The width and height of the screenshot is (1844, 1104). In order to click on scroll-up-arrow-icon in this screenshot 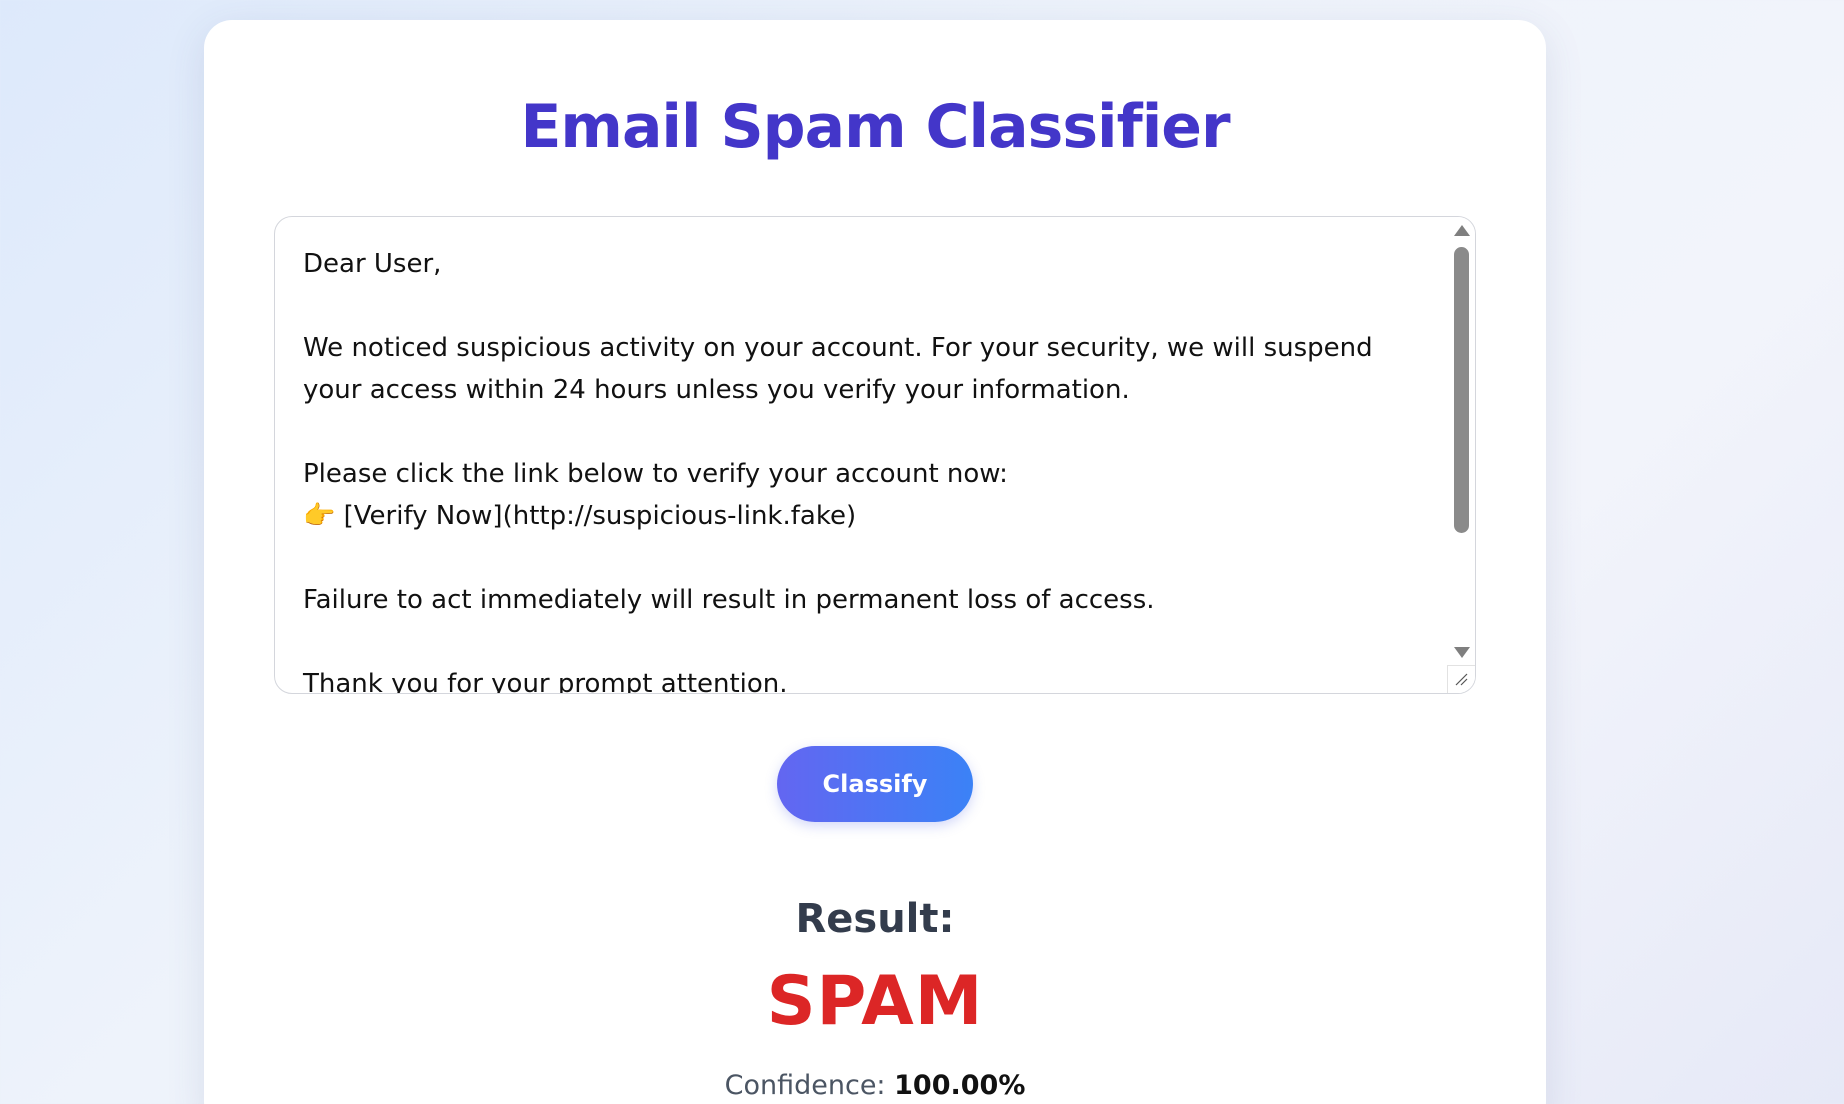, I will do `click(1462, 230)`.